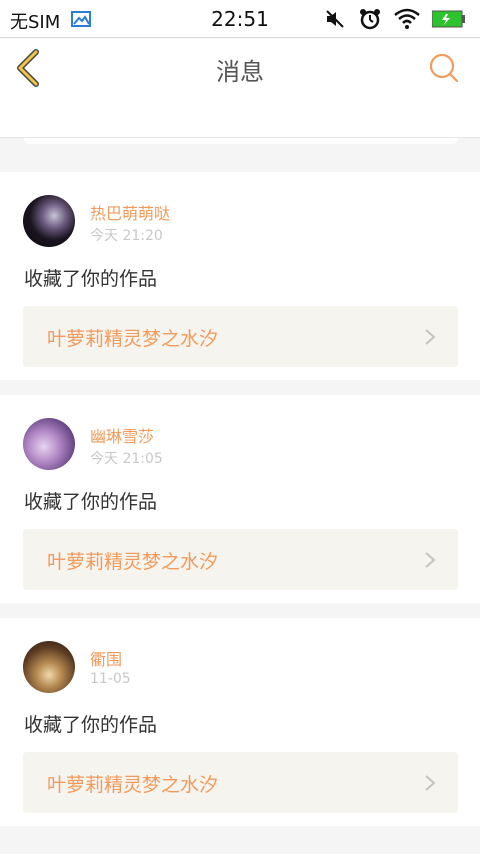  Describe the element at coordinates (335, 21) in the screenshot. I see `mute-icon` at that location.